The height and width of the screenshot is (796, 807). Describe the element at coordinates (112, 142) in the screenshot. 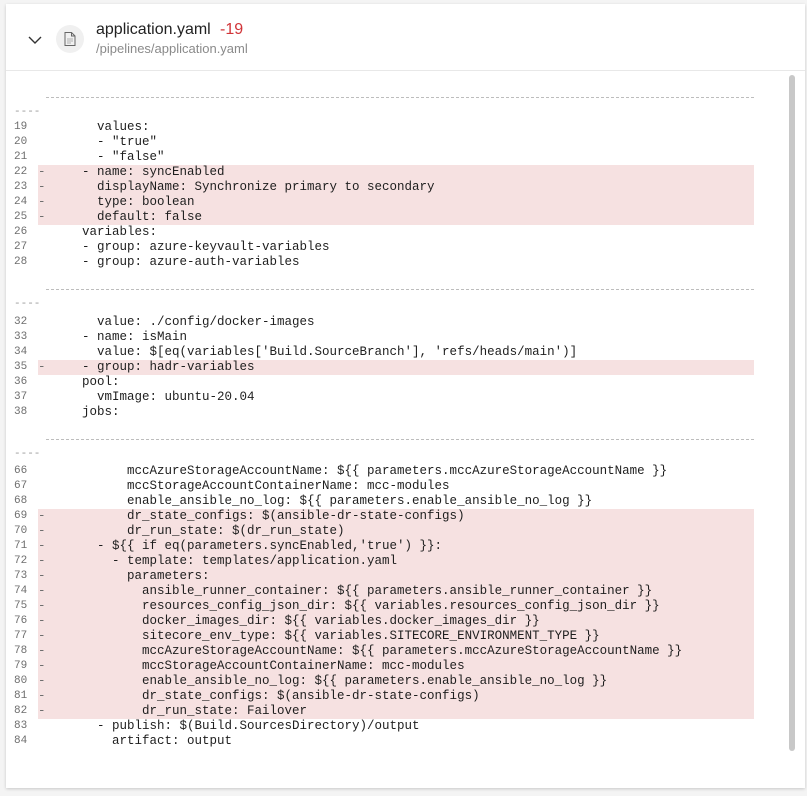

I see `line-text: - "true"` at that location.